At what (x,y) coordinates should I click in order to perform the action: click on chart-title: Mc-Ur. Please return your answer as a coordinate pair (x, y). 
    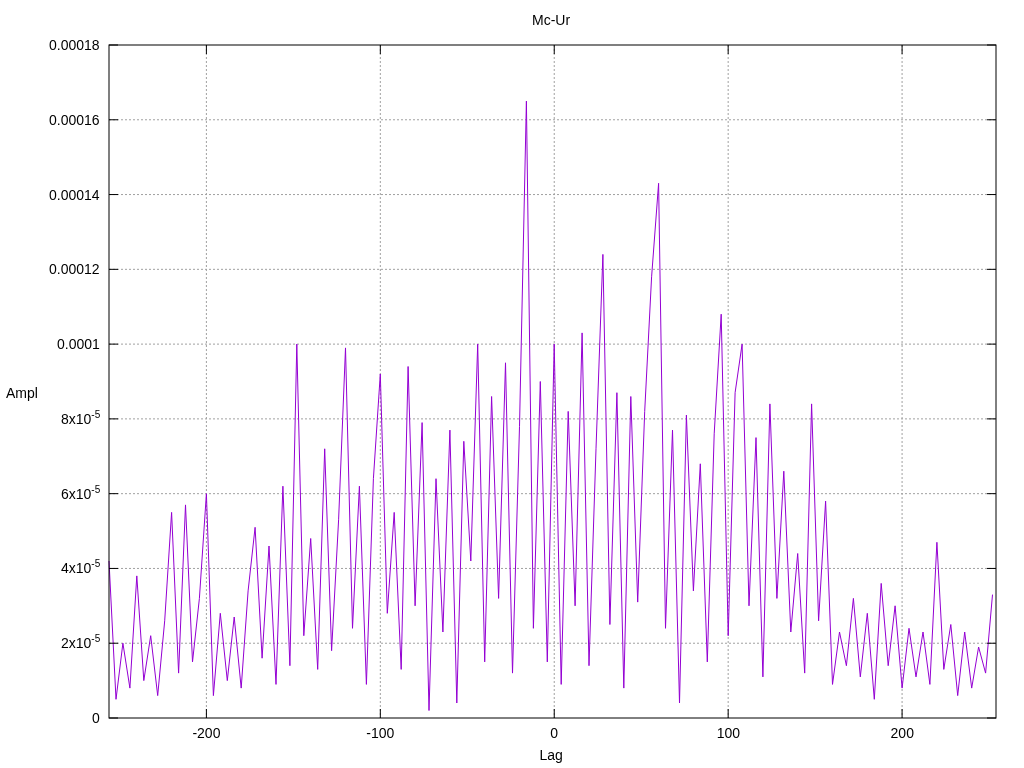
    Looking at the image, I should click on (551, 20).